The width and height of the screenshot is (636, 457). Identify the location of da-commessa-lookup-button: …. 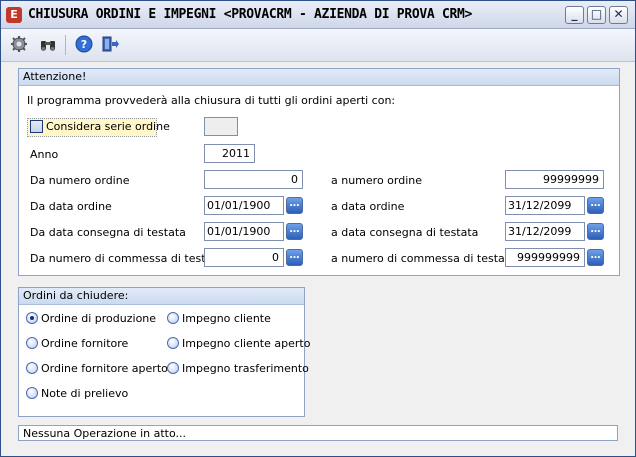
(294, 257).